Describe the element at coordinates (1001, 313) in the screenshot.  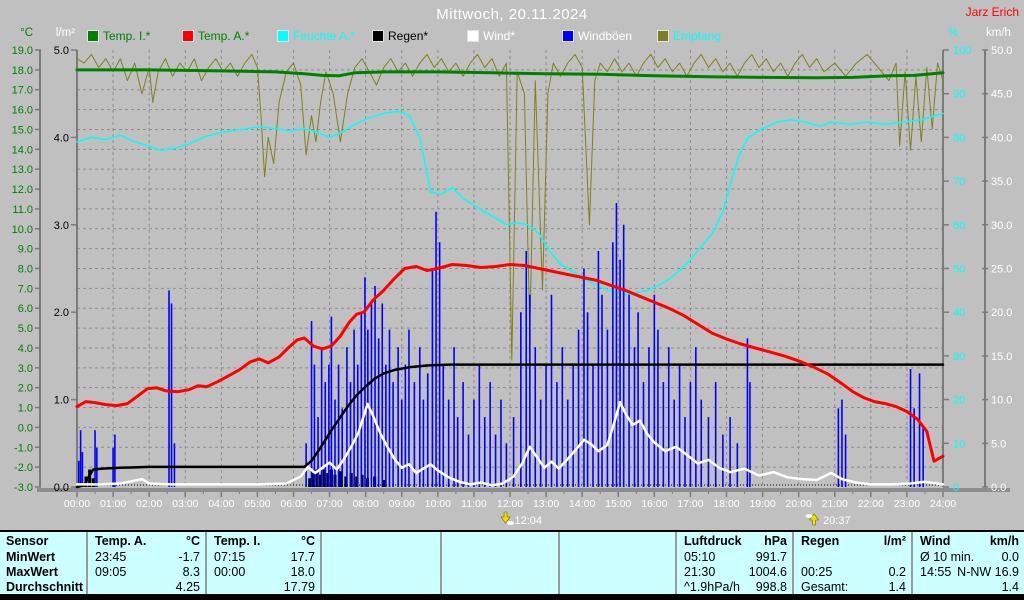
I see `svg-text: 20.0` at that location.